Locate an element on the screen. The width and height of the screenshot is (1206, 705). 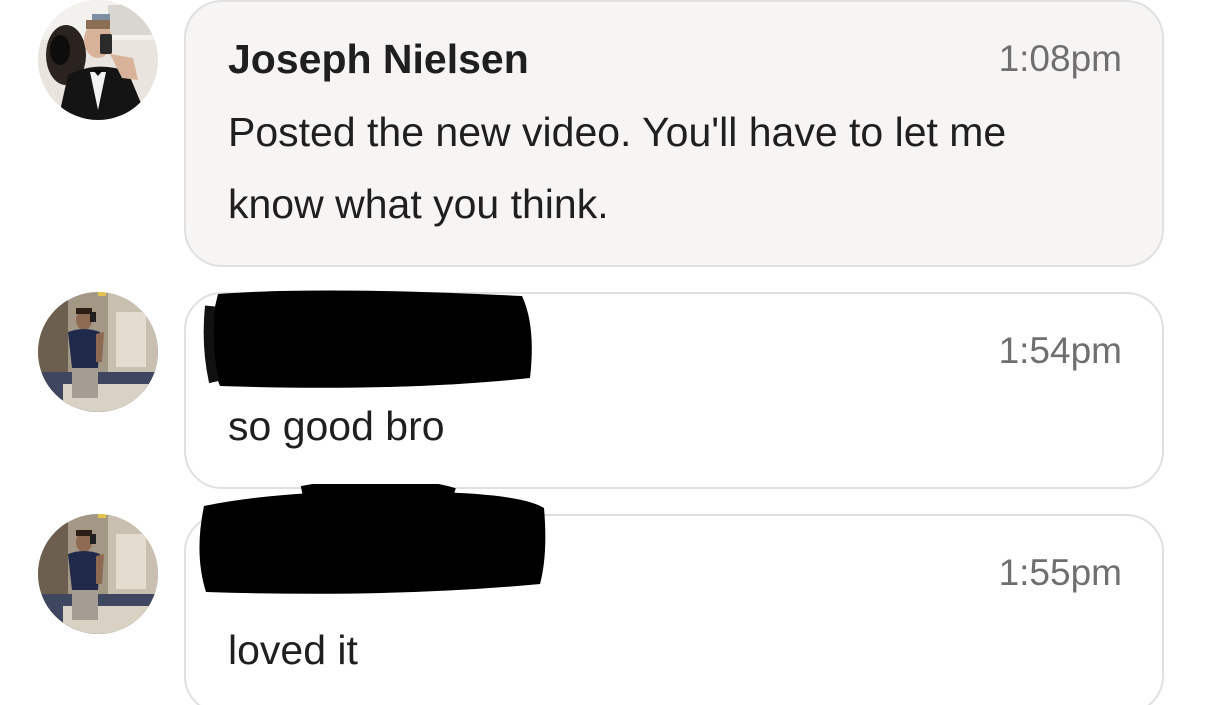
message-text: so good bro is located at coordinates (336, 426).